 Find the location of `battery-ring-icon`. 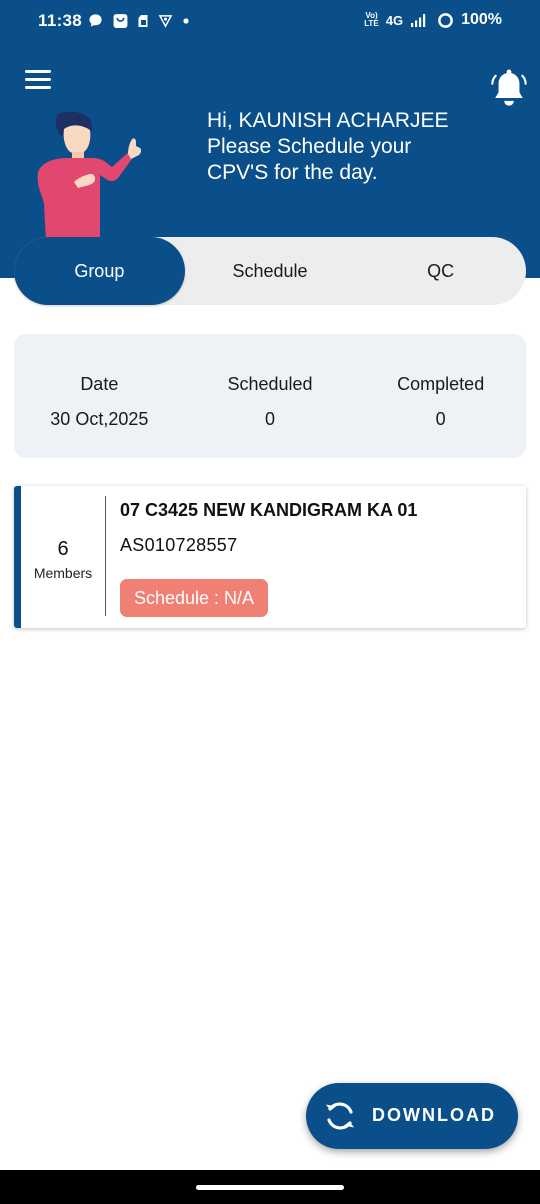

battery-ring-icon is located at coordinates (445, 20).